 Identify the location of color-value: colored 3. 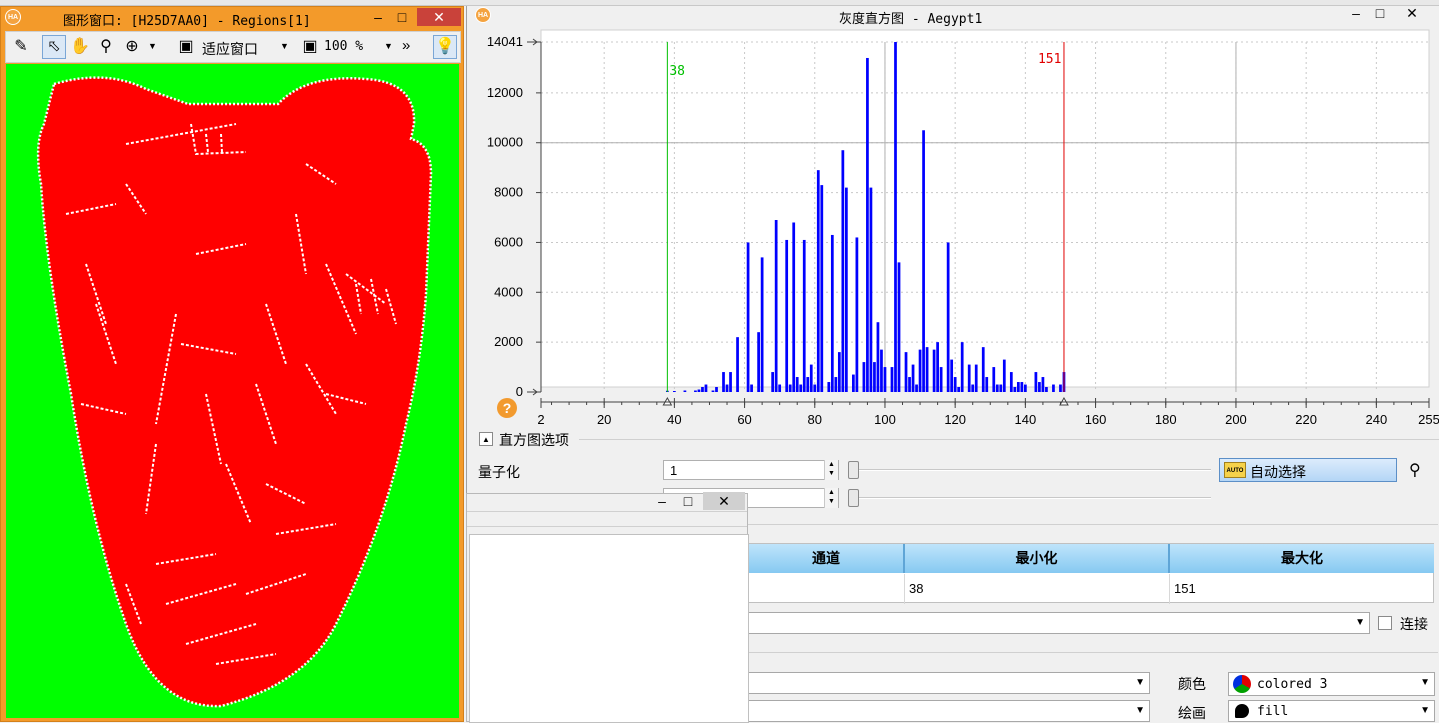
(1292, 684).